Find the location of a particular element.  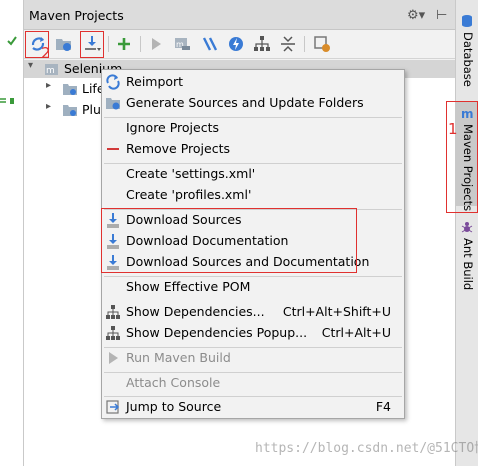

menu-item-show-dependencies-popup: Show Dependencies Popup... Ctrl+Alt+U is located at coordinates (253, 333).